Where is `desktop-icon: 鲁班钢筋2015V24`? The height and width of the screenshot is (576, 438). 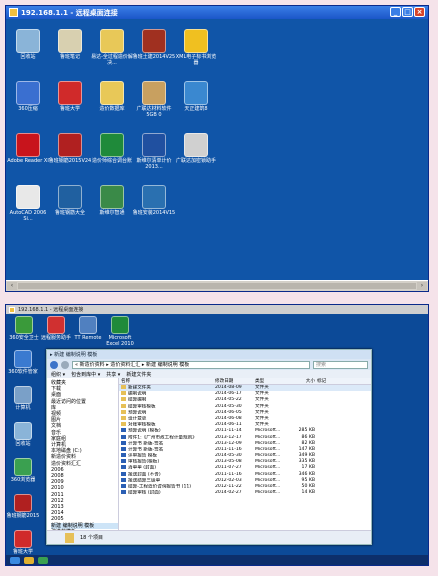 desktop-icon: 鲁班钢筋2015V24 is located at coordinates (70, 148).